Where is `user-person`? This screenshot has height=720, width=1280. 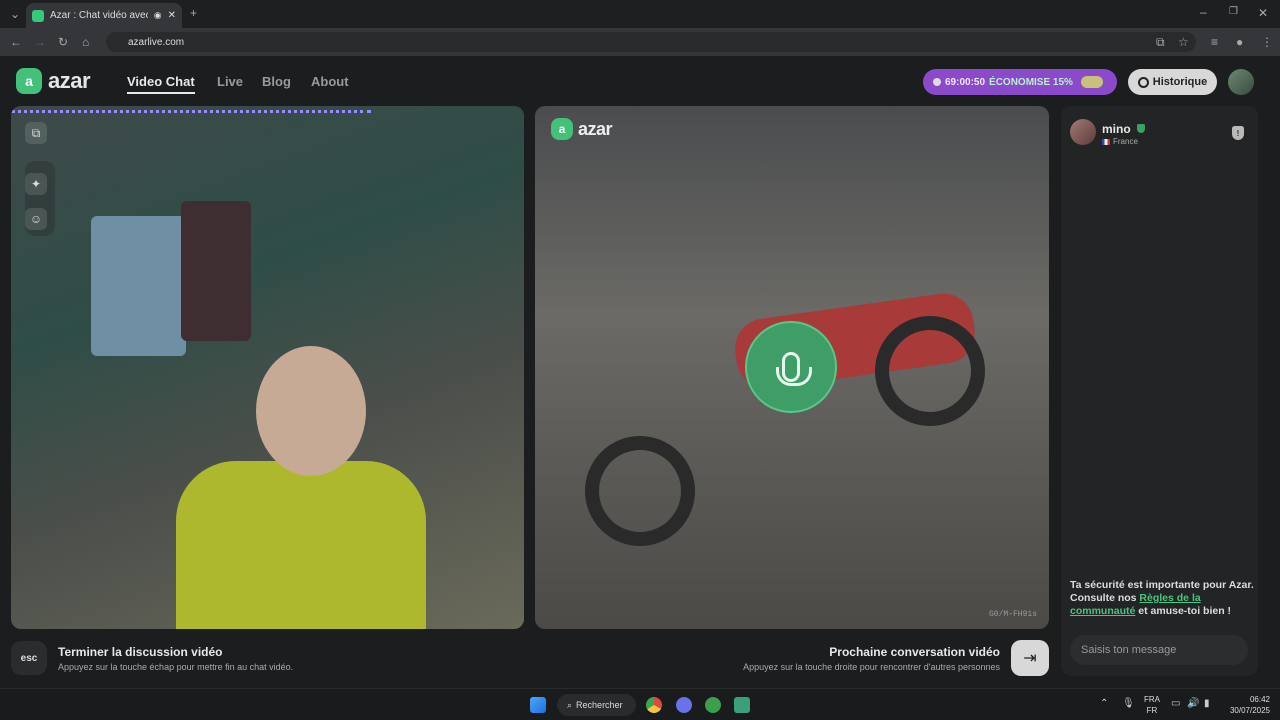
user-person is located at coordinates (301, 487).